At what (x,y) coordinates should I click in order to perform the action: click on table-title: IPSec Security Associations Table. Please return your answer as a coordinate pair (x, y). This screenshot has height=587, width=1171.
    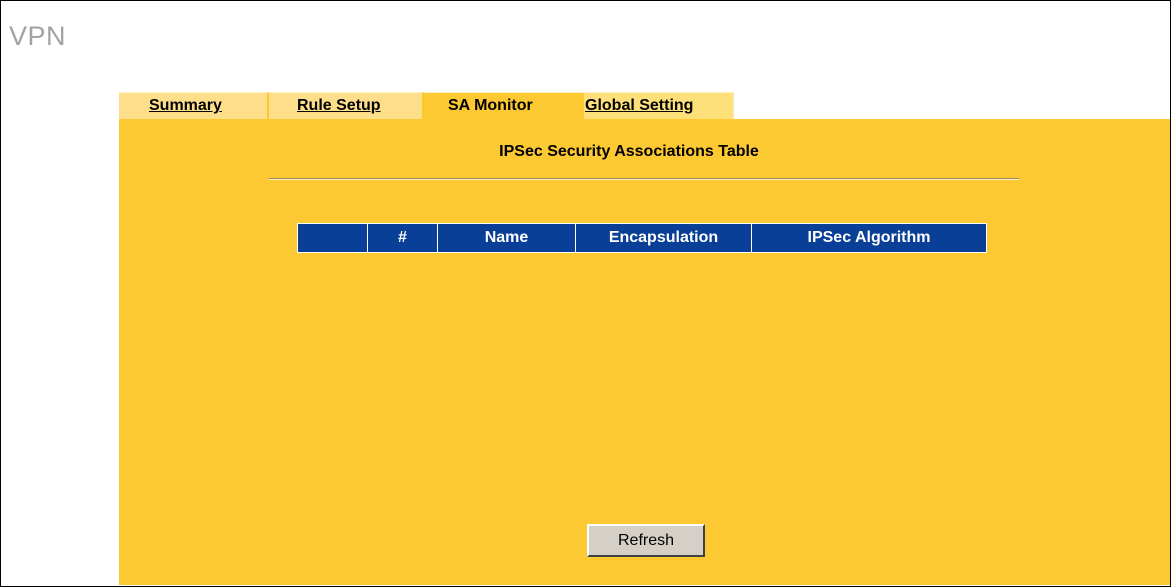
    Looking at the image, I should click on (629, 151).